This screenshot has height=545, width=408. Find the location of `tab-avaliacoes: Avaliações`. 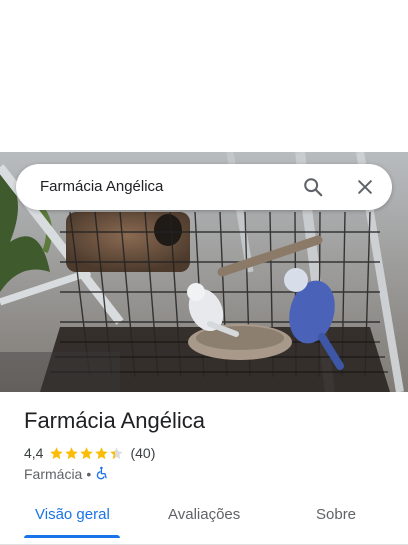

tab-avaliacoes: Avaliações is located at coordinates (204, 514).